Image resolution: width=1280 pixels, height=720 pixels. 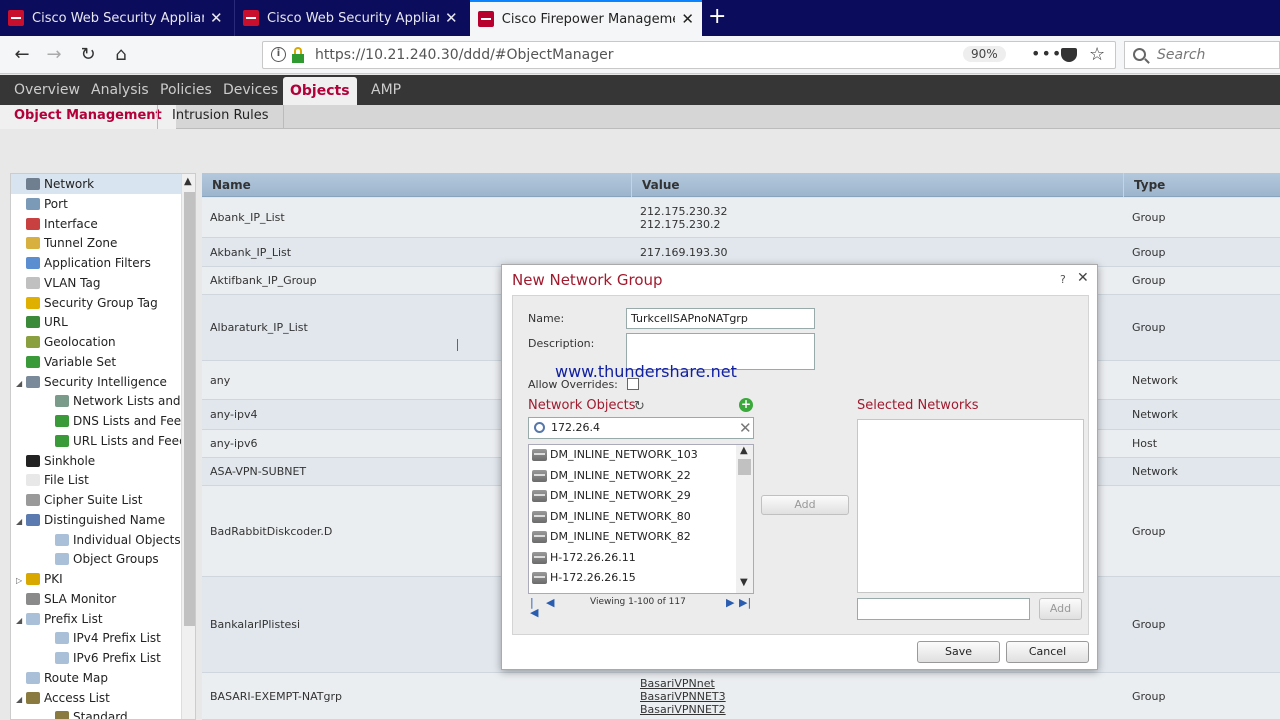 I want to click on tree-item-sla-monitor: SLA Monitor, so click(x=96, y=599).